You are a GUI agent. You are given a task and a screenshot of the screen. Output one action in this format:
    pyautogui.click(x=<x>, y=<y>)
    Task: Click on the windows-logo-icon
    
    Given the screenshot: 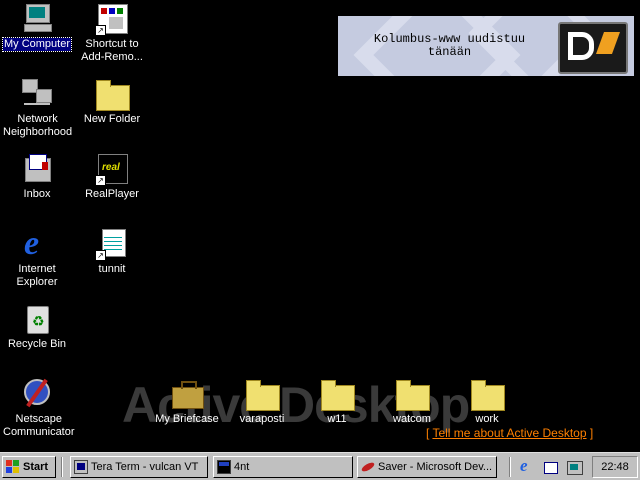 What is the action you would take?
    pyautogui.click(x=13, y=467)
    